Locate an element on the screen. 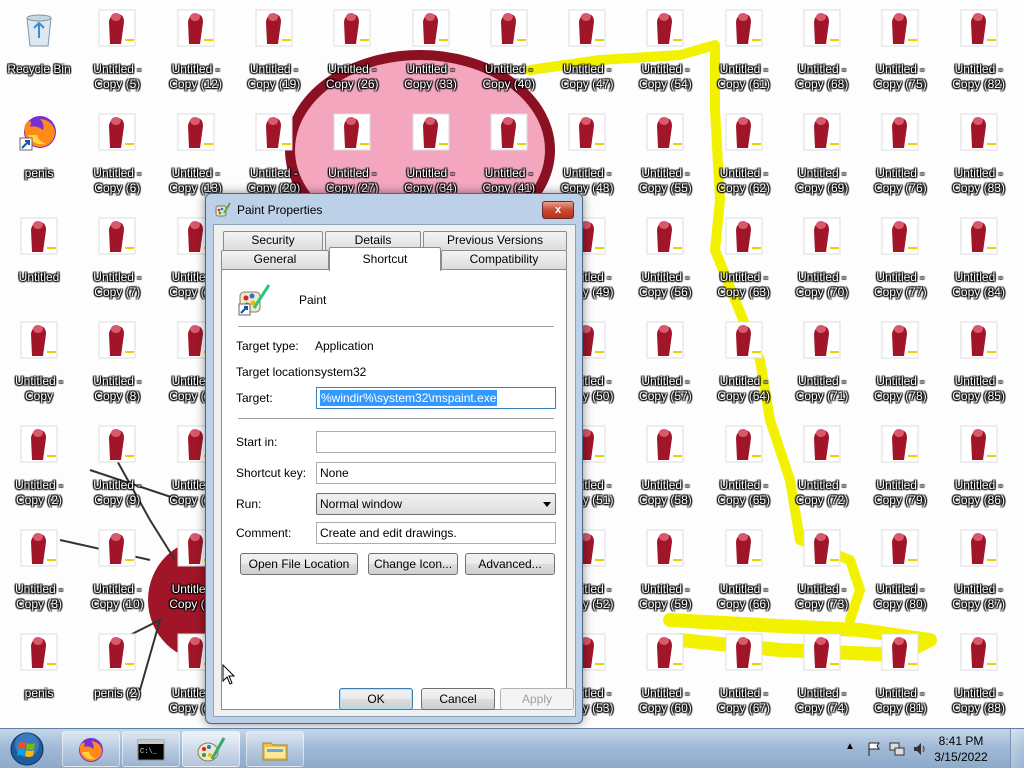 The height and width of the screenshot is (768, 1024). desktop-icon: Untitled - Copy (12) is located at coordinates (196, 52).